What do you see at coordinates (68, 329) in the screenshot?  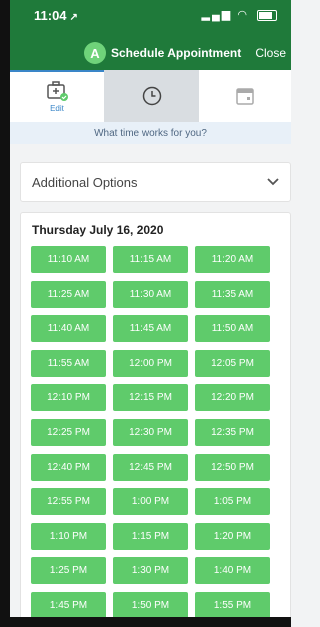 I see `time-slot-button: 11:40 AM` at bounding box center [68, 329].